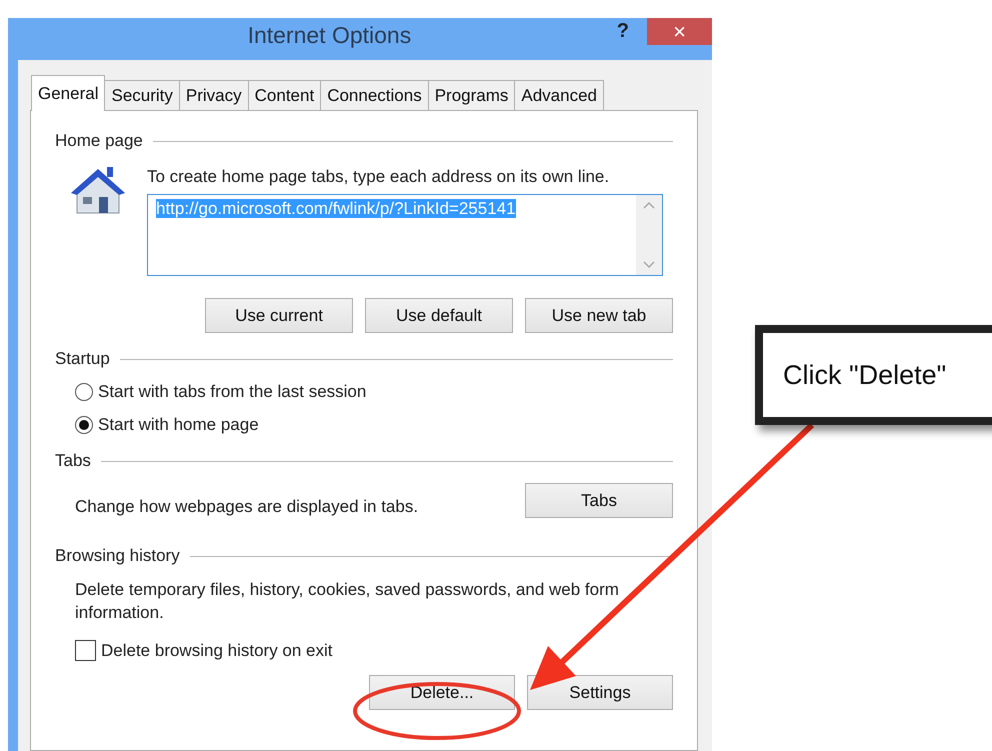  Describe the element at coordinates (117, 556) in the screenshot. I see `group-label: Browsing history` at that location.